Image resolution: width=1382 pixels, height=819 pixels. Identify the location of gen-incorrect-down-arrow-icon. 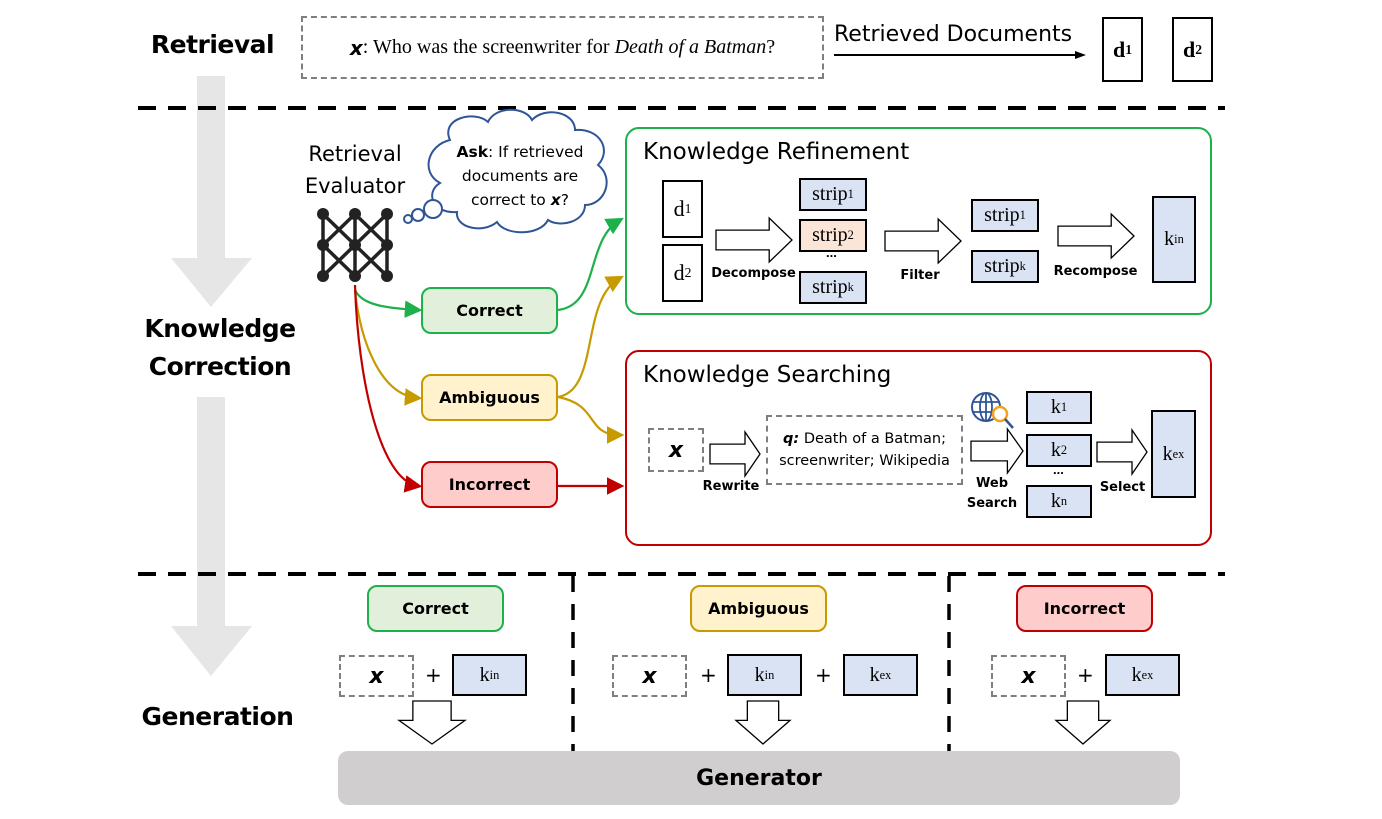
(1083, 722).